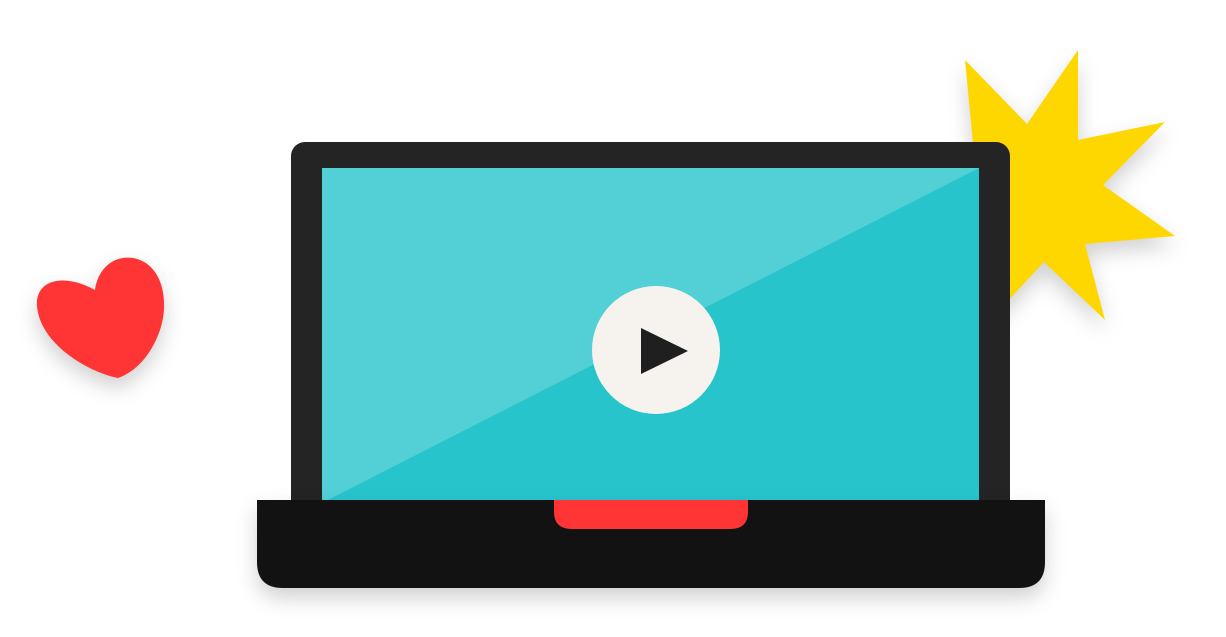 The width and height of the screenshot is (1226, 637). I want to click on laptop-notch, so click(651, 514).